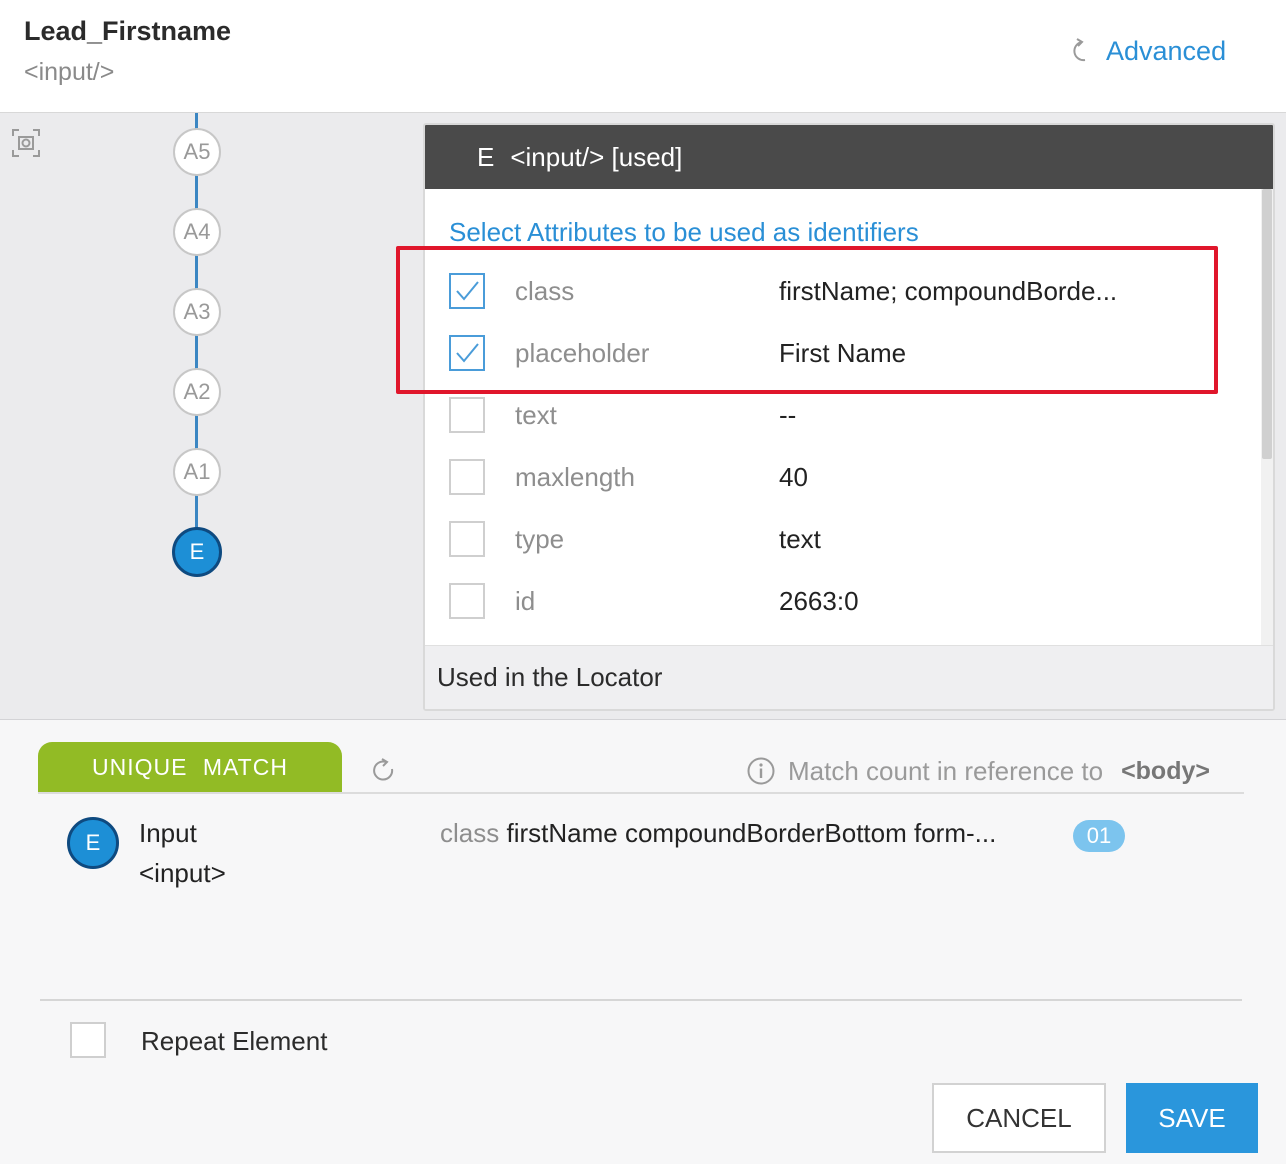 The height and width of the screenshot is (1164, 1286). I want to click on save-button: SAVE, so click(1192, 1118).